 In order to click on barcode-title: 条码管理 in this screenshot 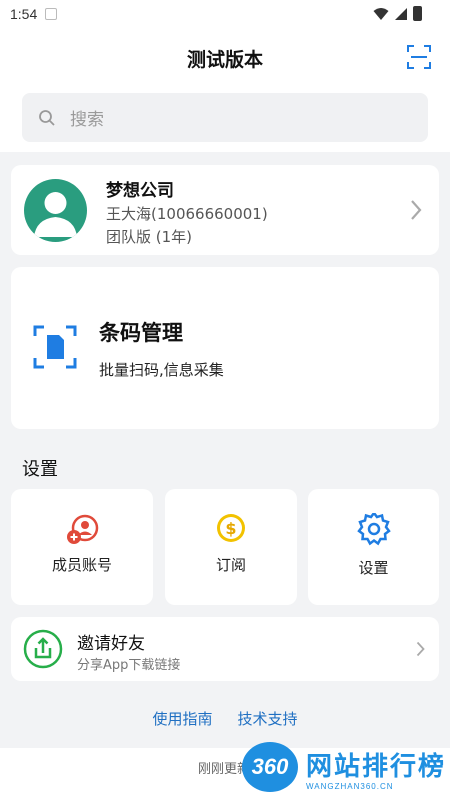, I will do `click(141, 333)`.